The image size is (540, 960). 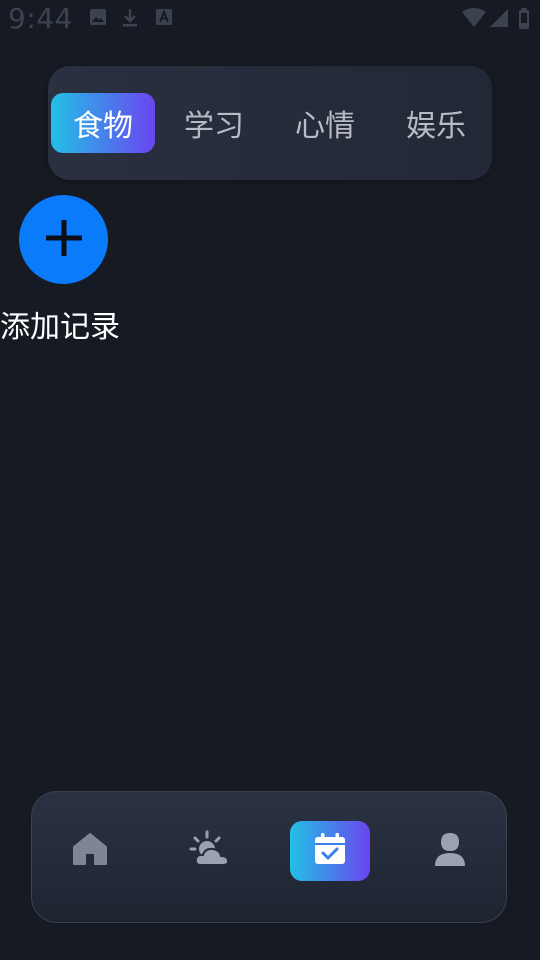 What do you see at coordinates (325, 123) in the screenshot?
I see `tab-mood: 心情` at bounding box center [325, 123].